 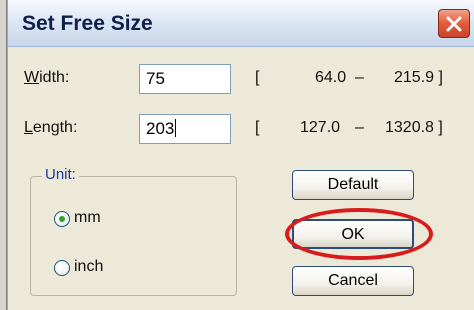 I want to click on radio-inch, so click(x=62, y=268).